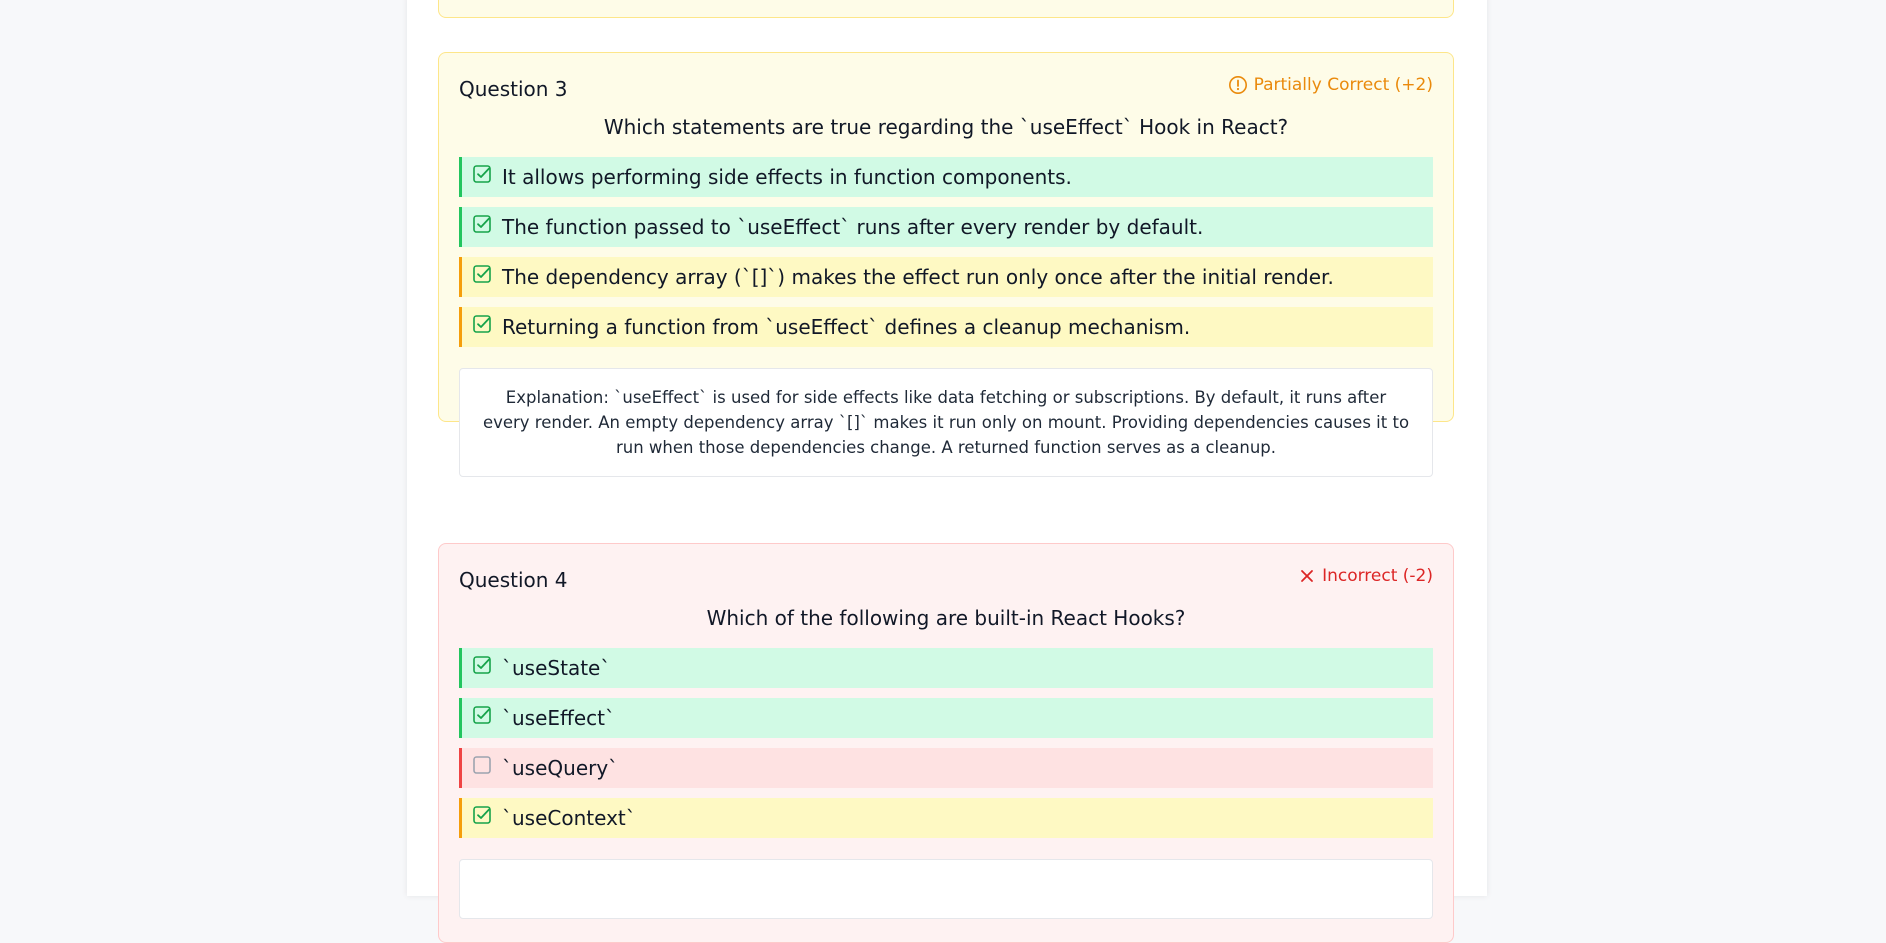  Describe the element at coordinates (1377, 576) in the screenshot. I see `status-text: Incorrect (-2)` at that location.